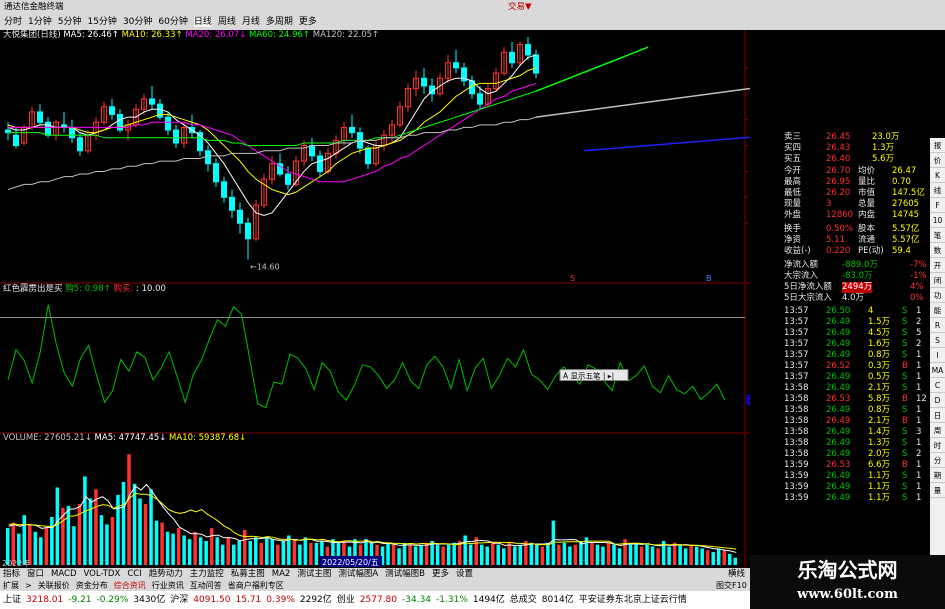  What do you see at coordinates (736, 574) in the screenshot?
I see `right-label: 横线` at bounding box center [736, 574].